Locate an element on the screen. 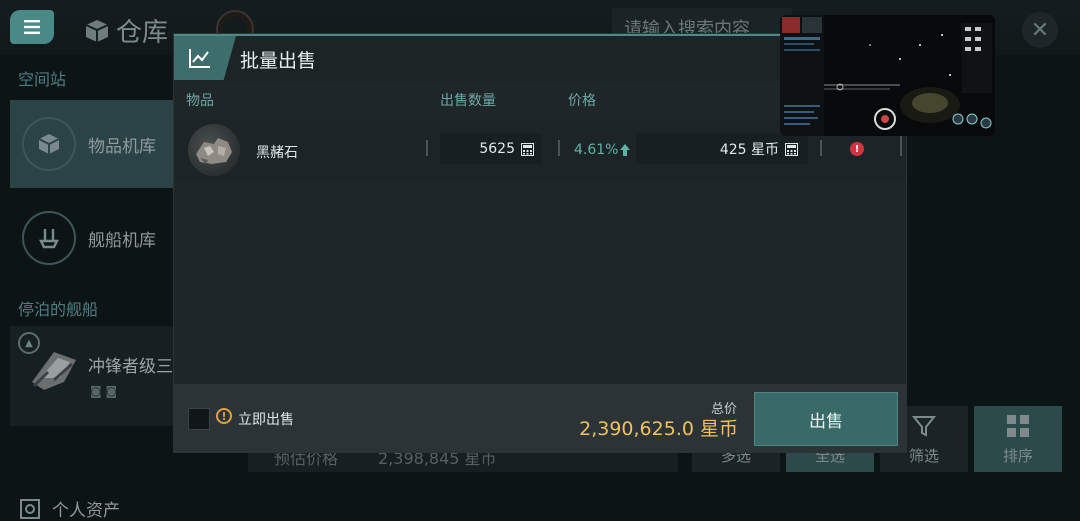 The image size is (1080, 521). assets-label: 个人资产 is located at coordinates (86, 511).